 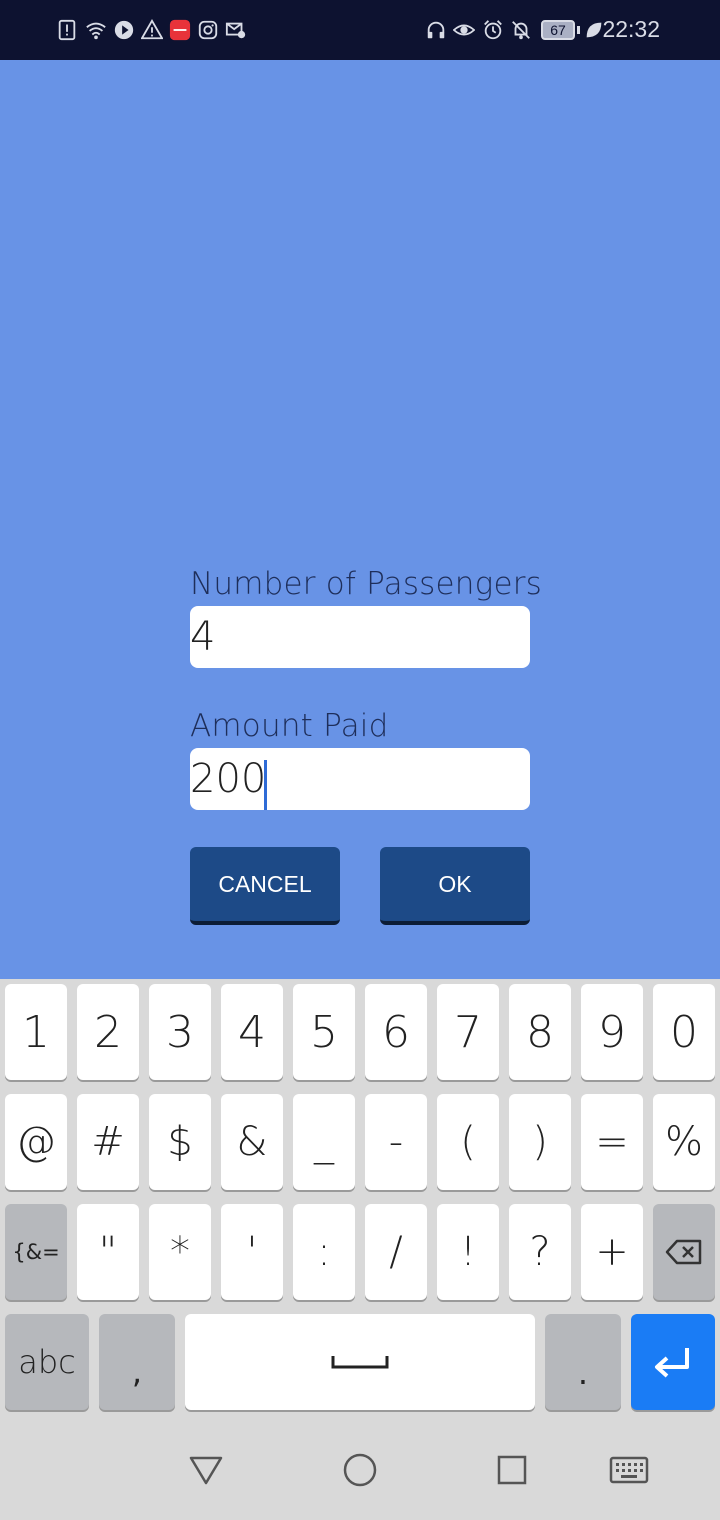 What do you see at coordinates (208, 30) in the screenshot?
I see `instagram-icon` at bounding box center [208, 30].